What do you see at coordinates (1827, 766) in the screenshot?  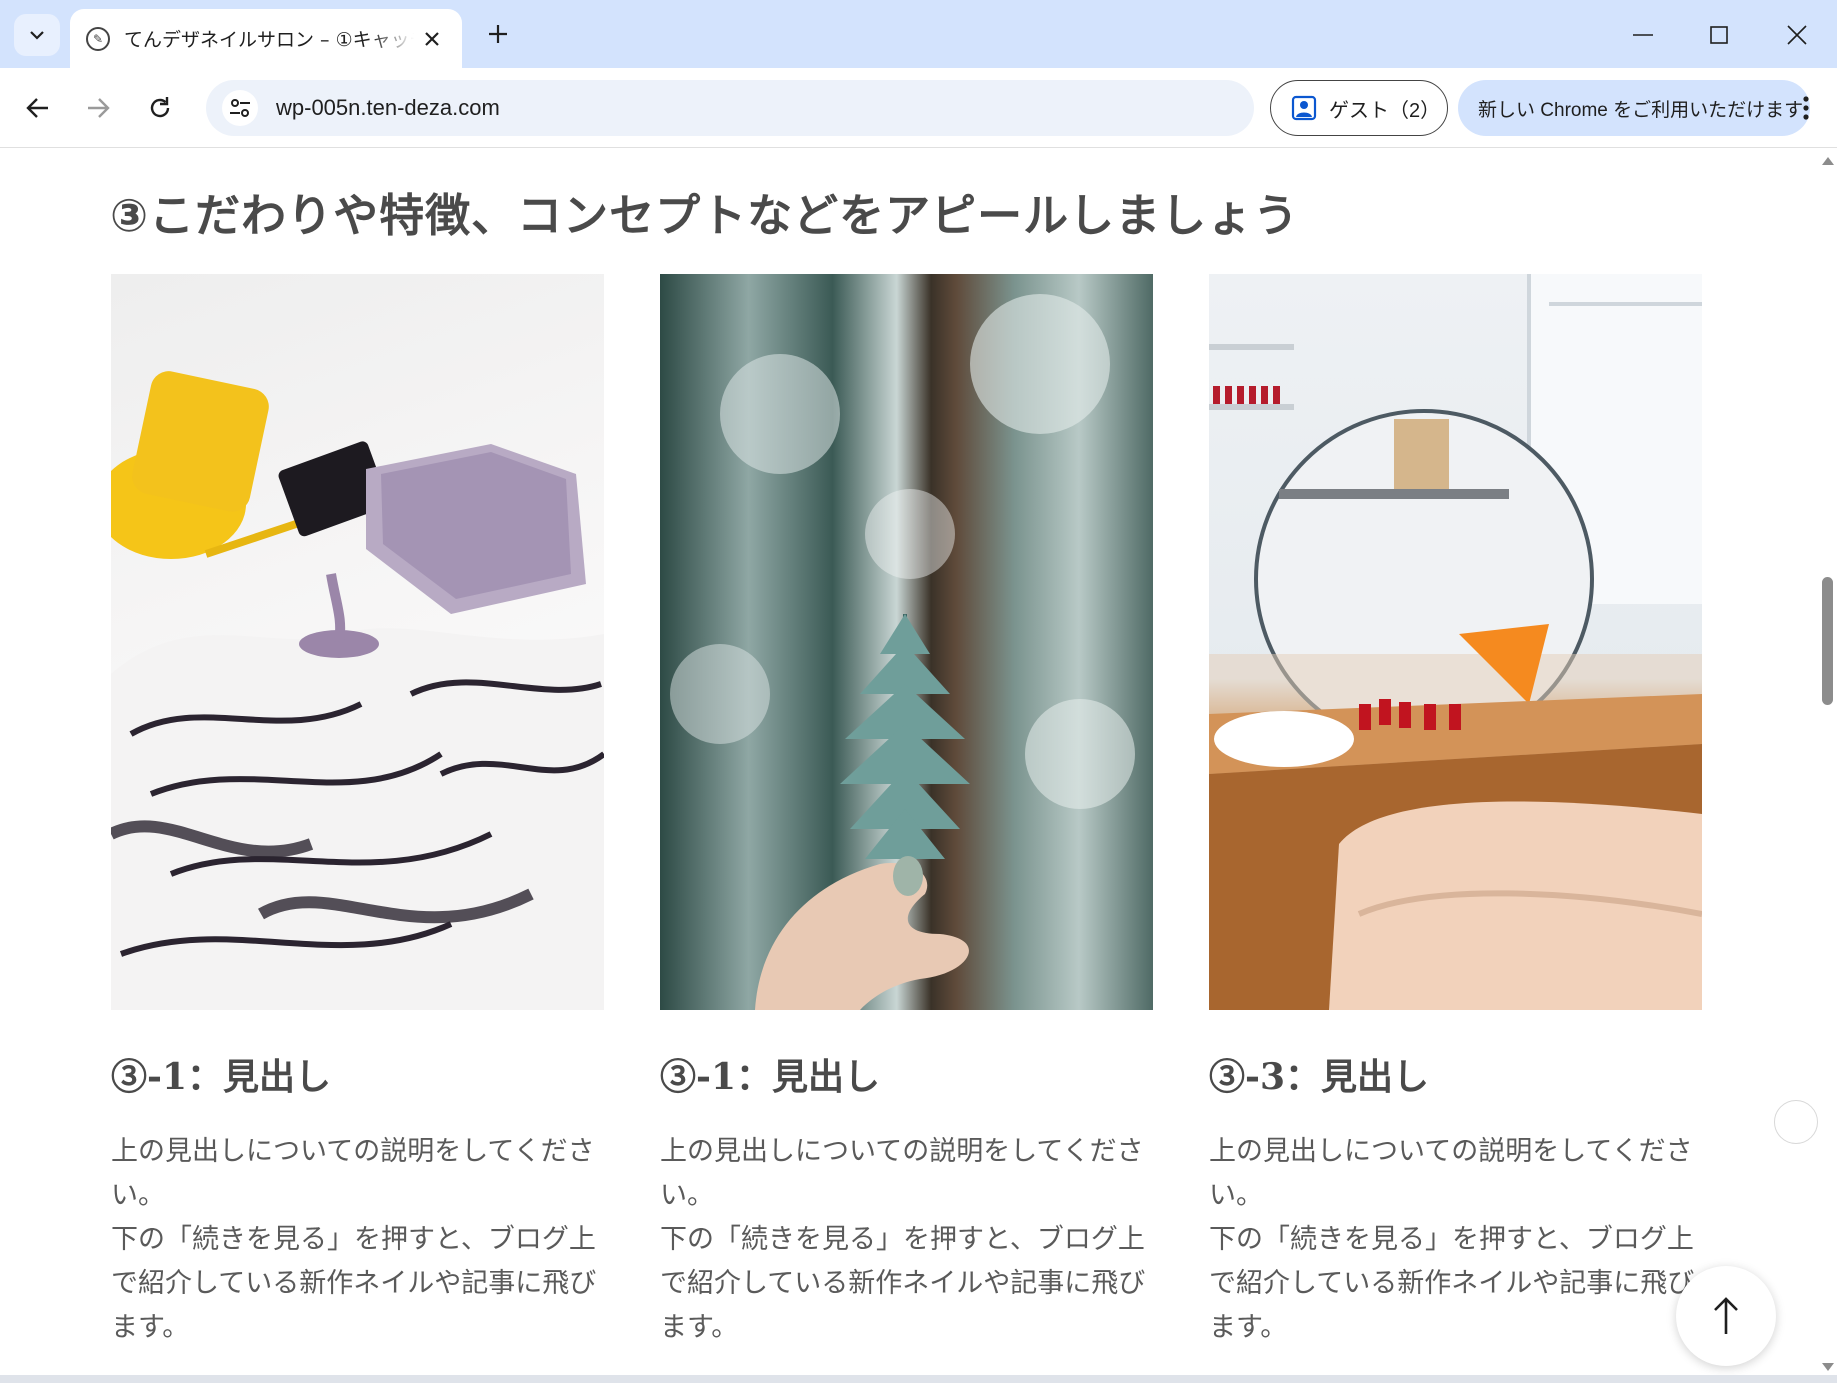 I see `vertical-scrollbar` at bounding box center [1827, 766].